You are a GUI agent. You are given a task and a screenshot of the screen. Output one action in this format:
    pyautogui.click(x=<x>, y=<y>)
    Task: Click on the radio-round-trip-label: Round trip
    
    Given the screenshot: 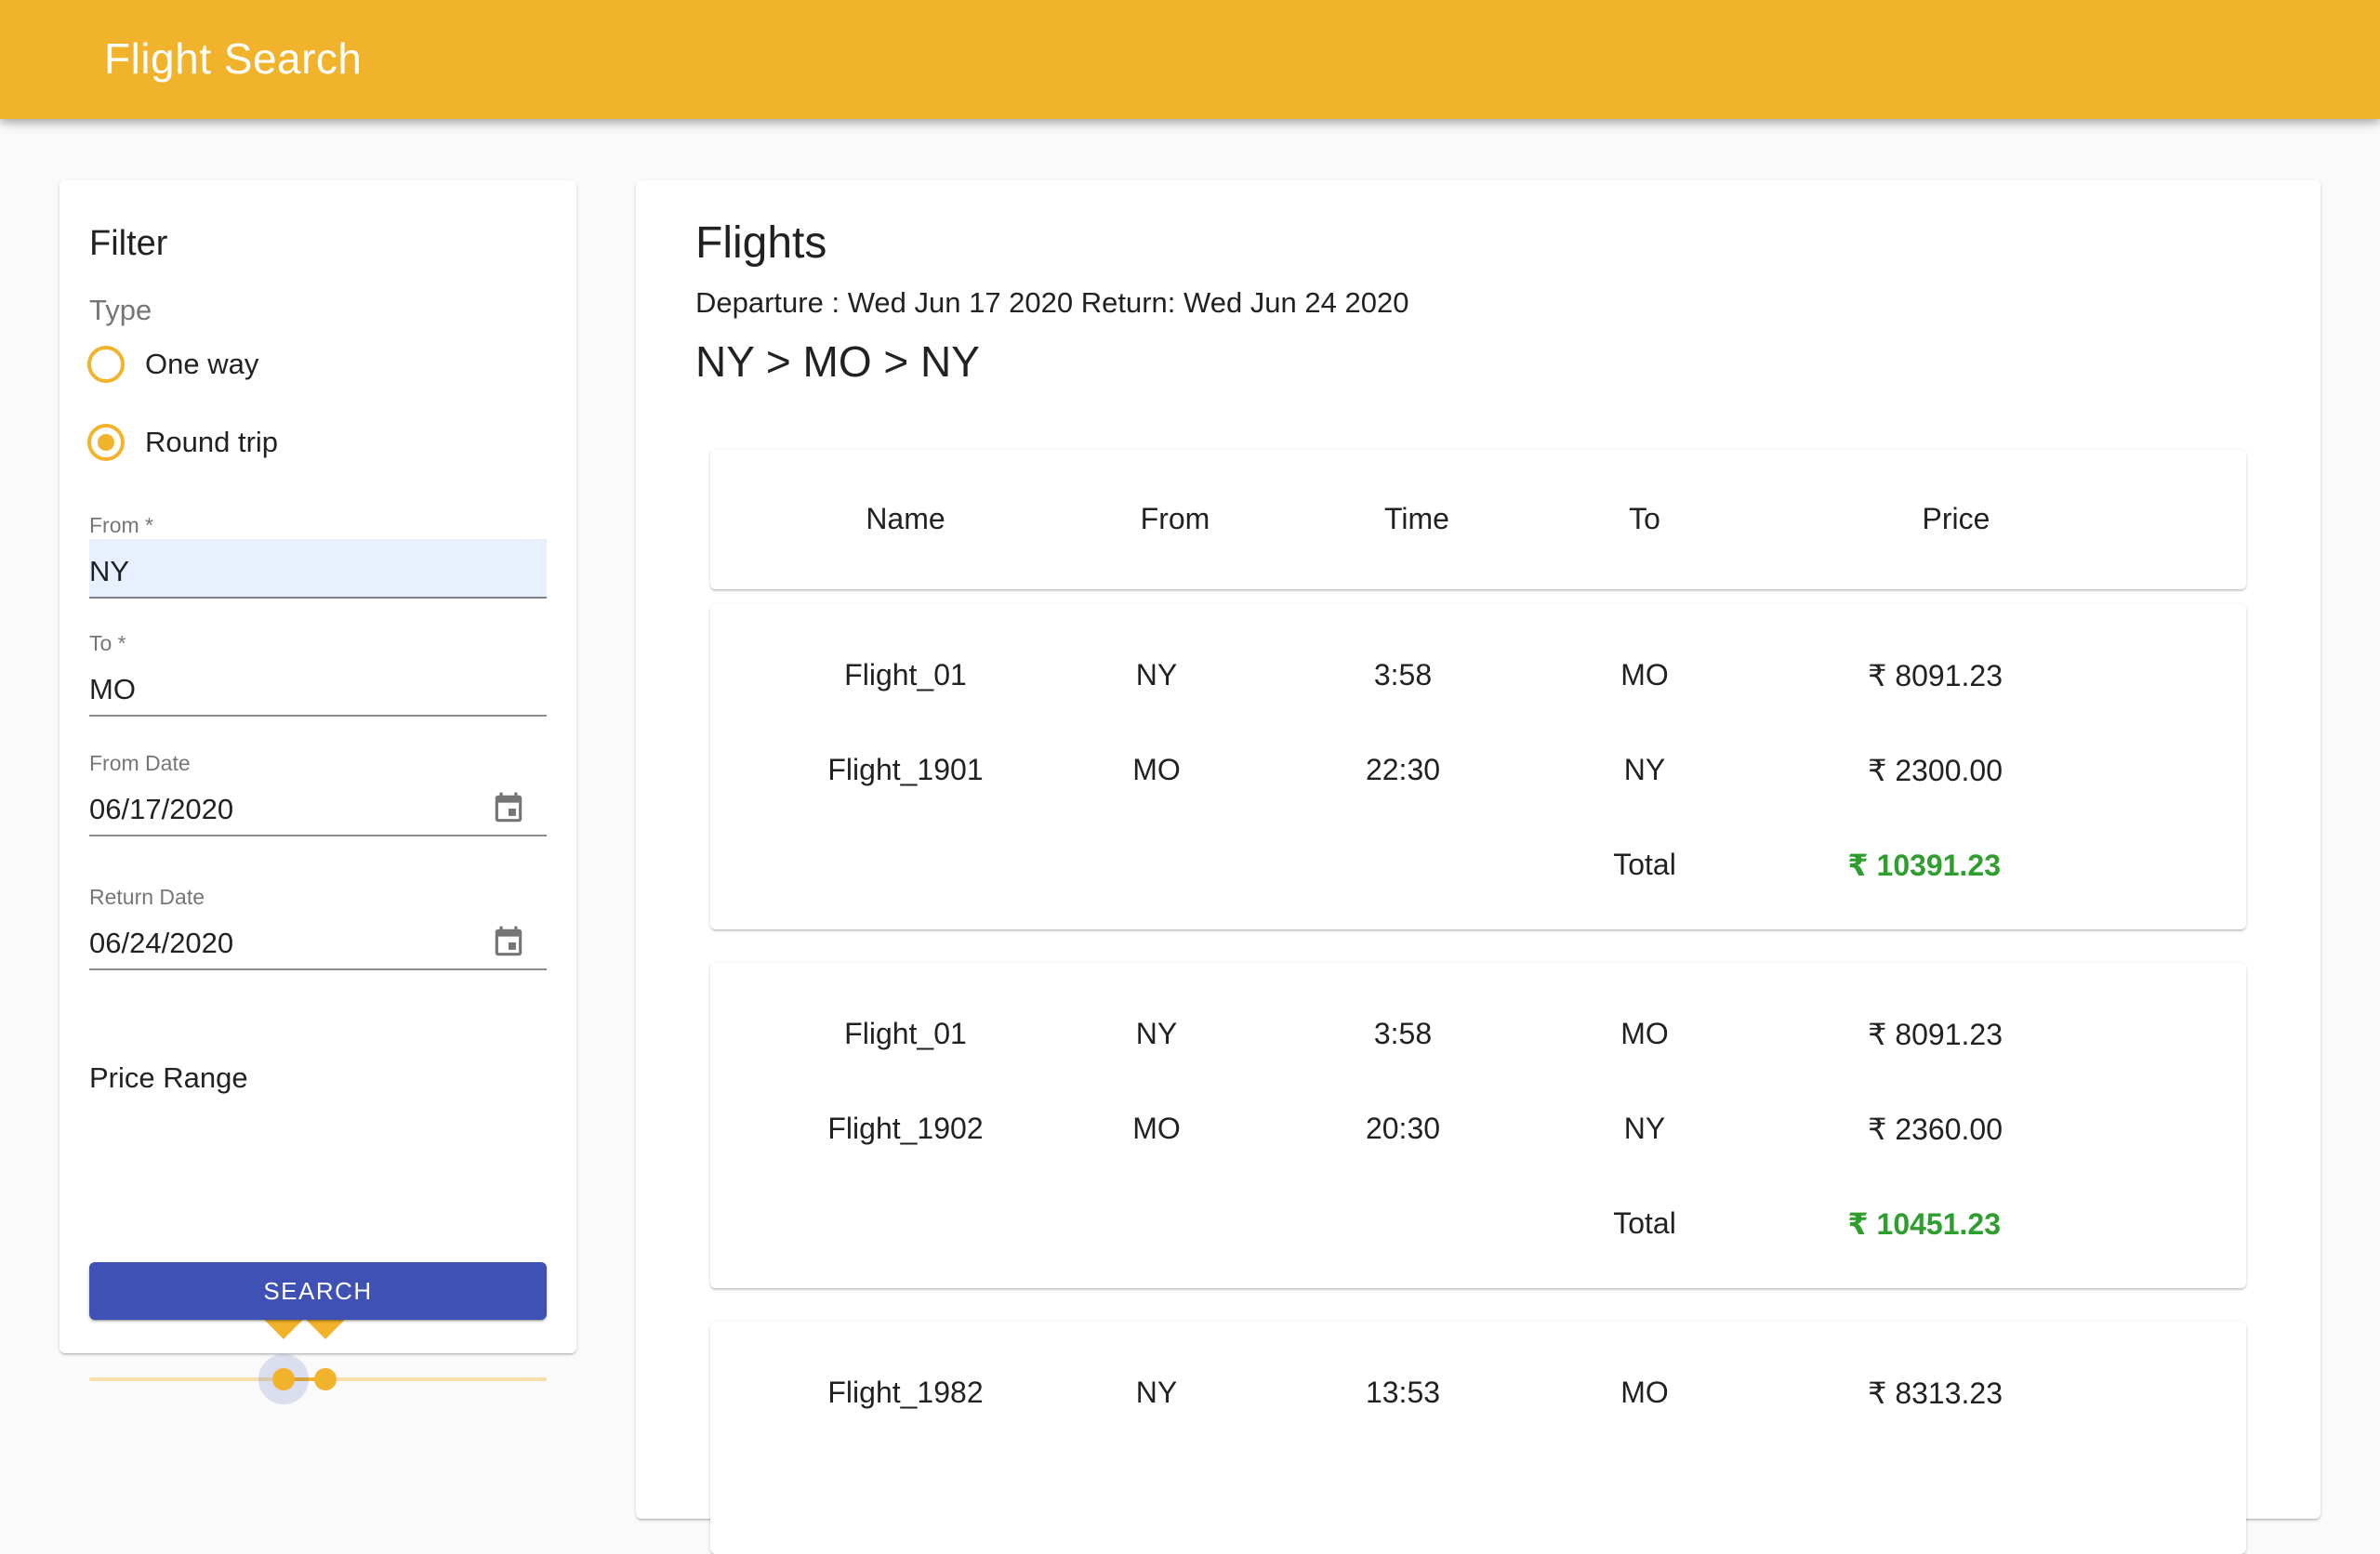 What is the action you would take?
    pyautogui.click(x=212, y=442)
    